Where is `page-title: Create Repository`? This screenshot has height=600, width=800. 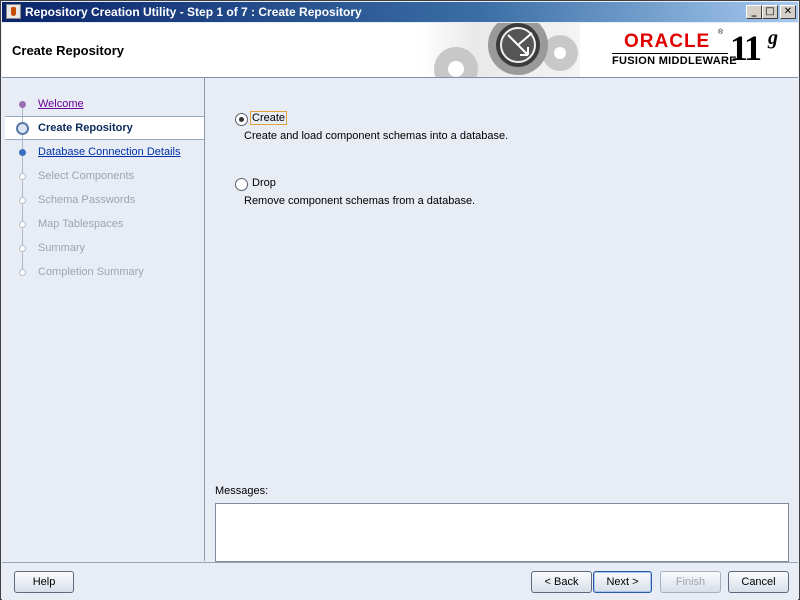 page-title: Create Repository is located at coordinates (68, 50).